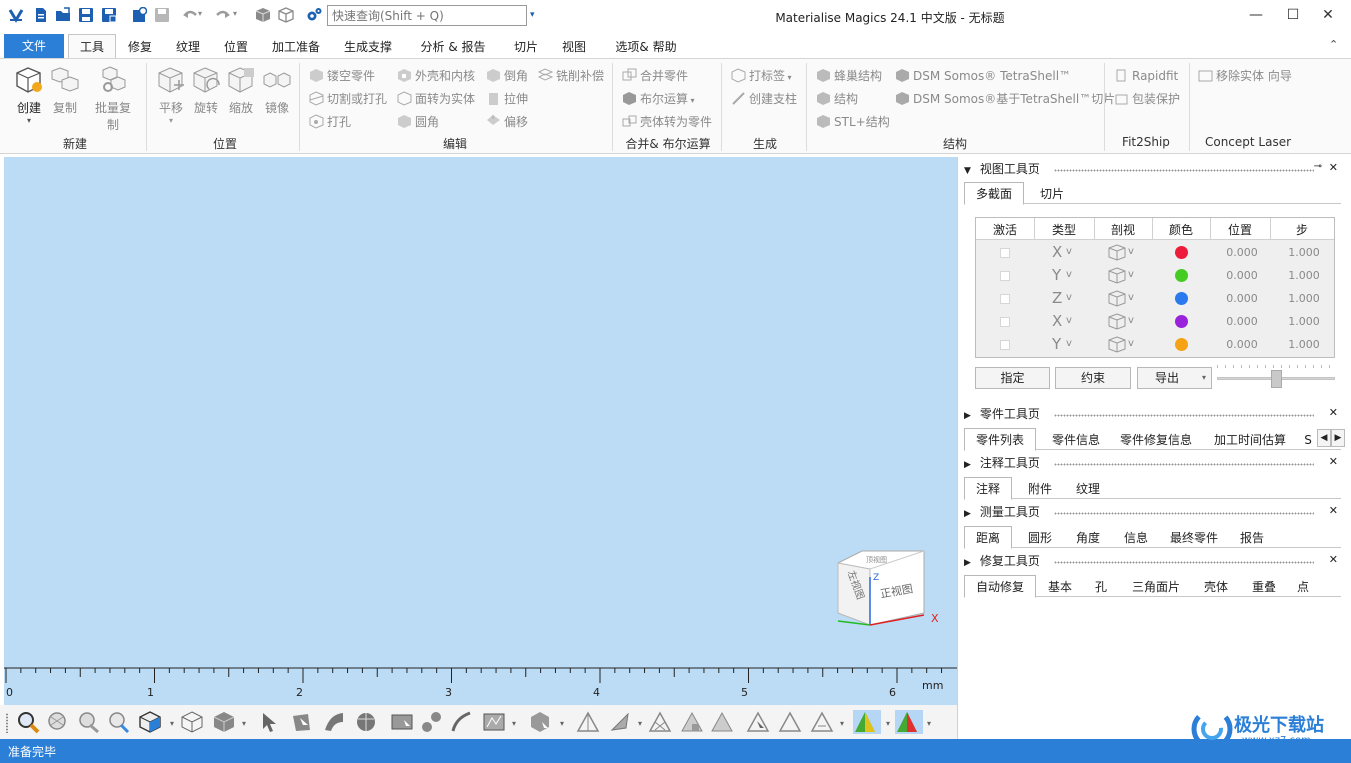  Describe the element at coordinates (192, 722) in the screenshot. I see `shaded-view-icon` at that location.